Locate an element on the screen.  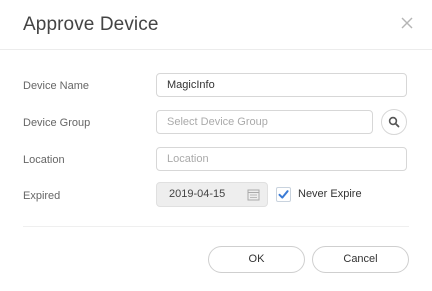
expiry-date-value: 2019-04-15 is located at coordinates (197, 194).